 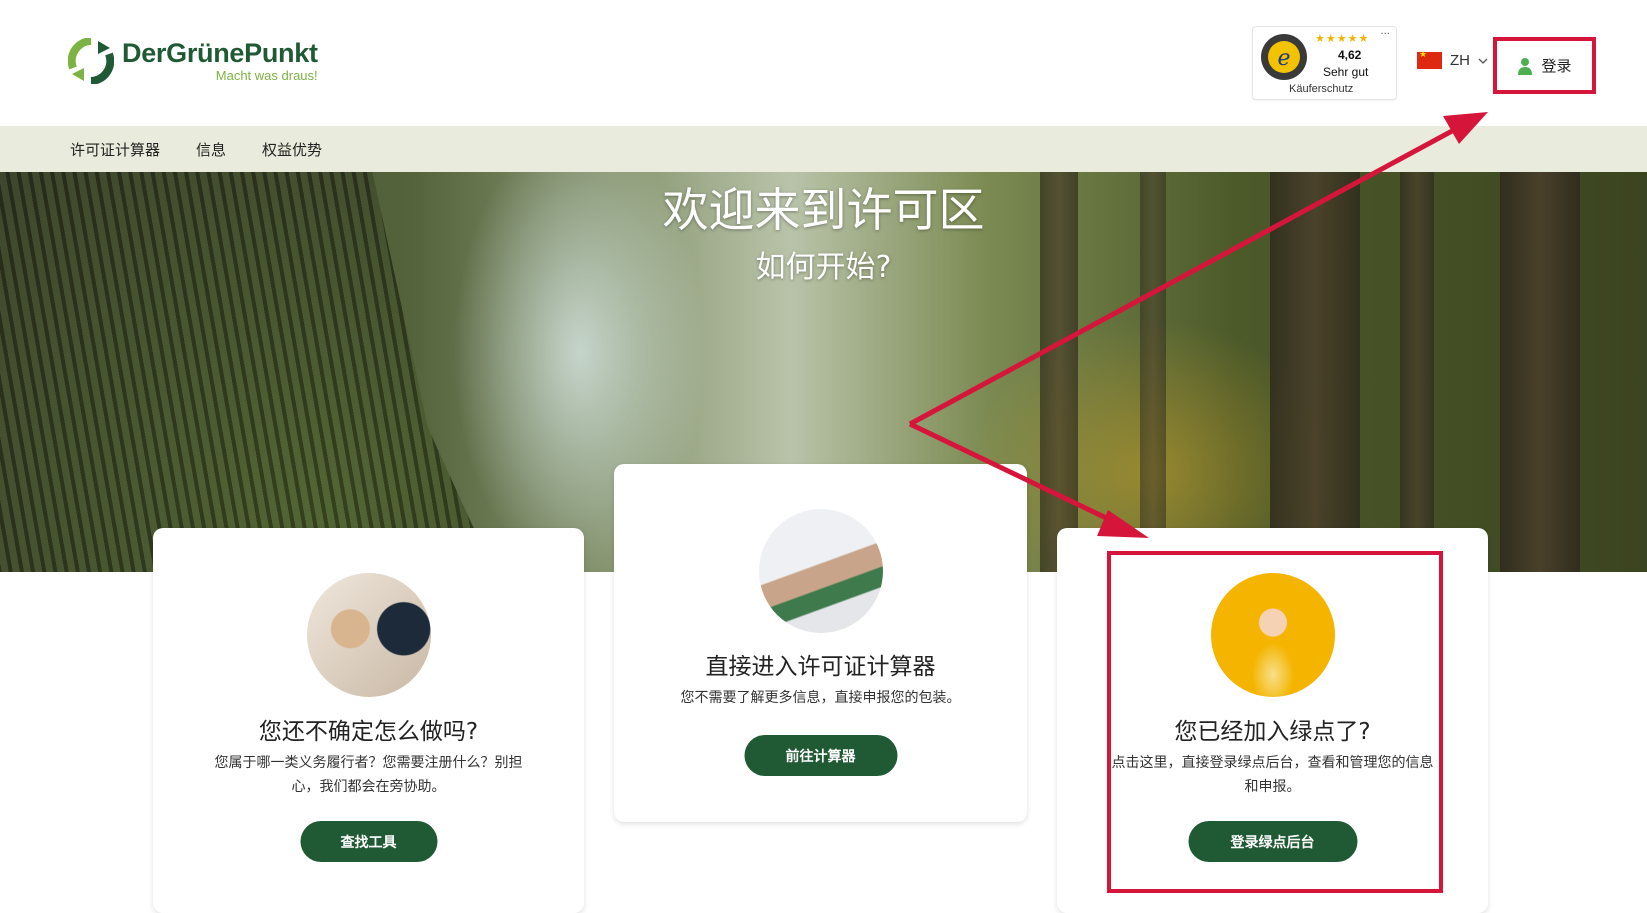 What do you see at coordinates (266, 75) in the screenshot?
I see `logo-tagline: Macht was draus!` at bounding box center [266, 75].